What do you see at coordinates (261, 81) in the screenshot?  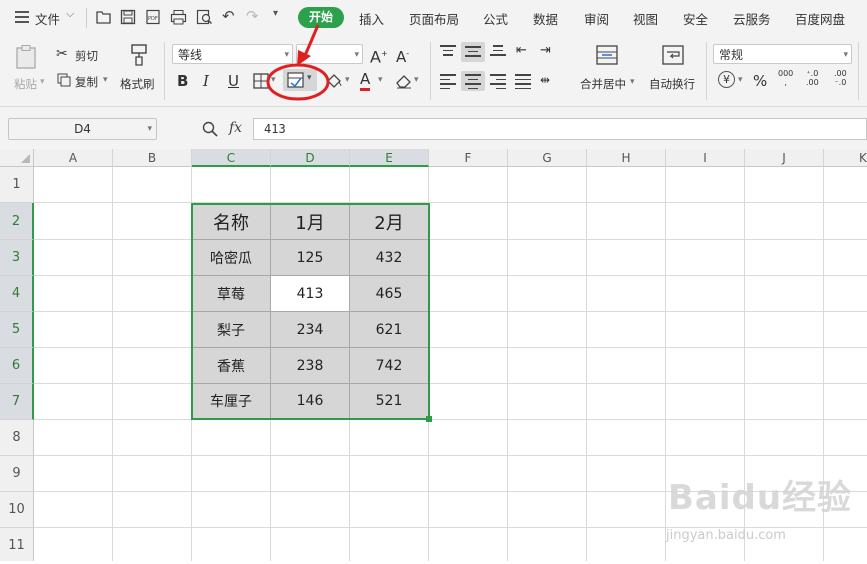 I see `borders-icon` at bounding box center [261, 81].